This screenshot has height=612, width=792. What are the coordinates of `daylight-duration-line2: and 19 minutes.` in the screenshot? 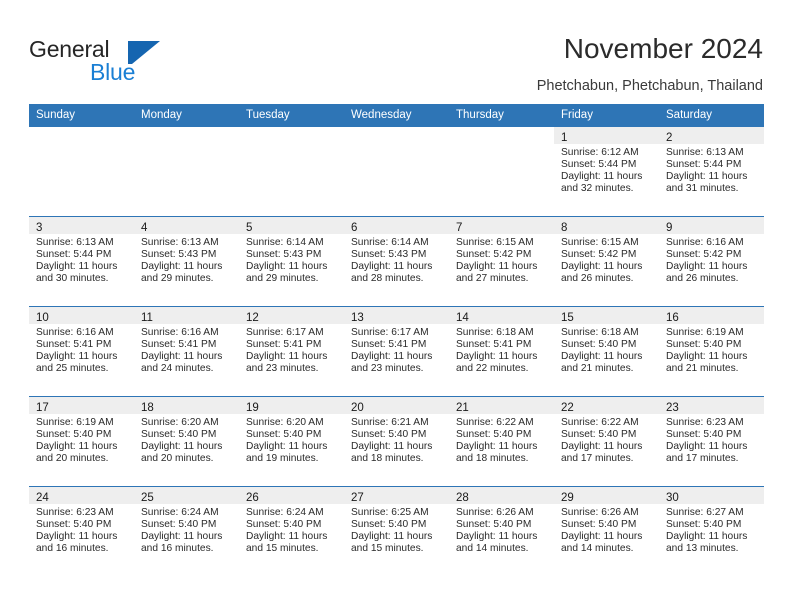 It's located at (282, 459).